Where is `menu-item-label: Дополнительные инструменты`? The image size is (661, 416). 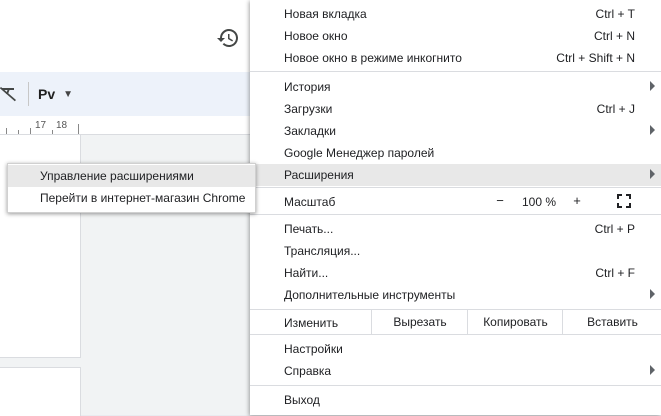 menu-item-label: Дополнительные инструменты is located at coordinates (370, 295).